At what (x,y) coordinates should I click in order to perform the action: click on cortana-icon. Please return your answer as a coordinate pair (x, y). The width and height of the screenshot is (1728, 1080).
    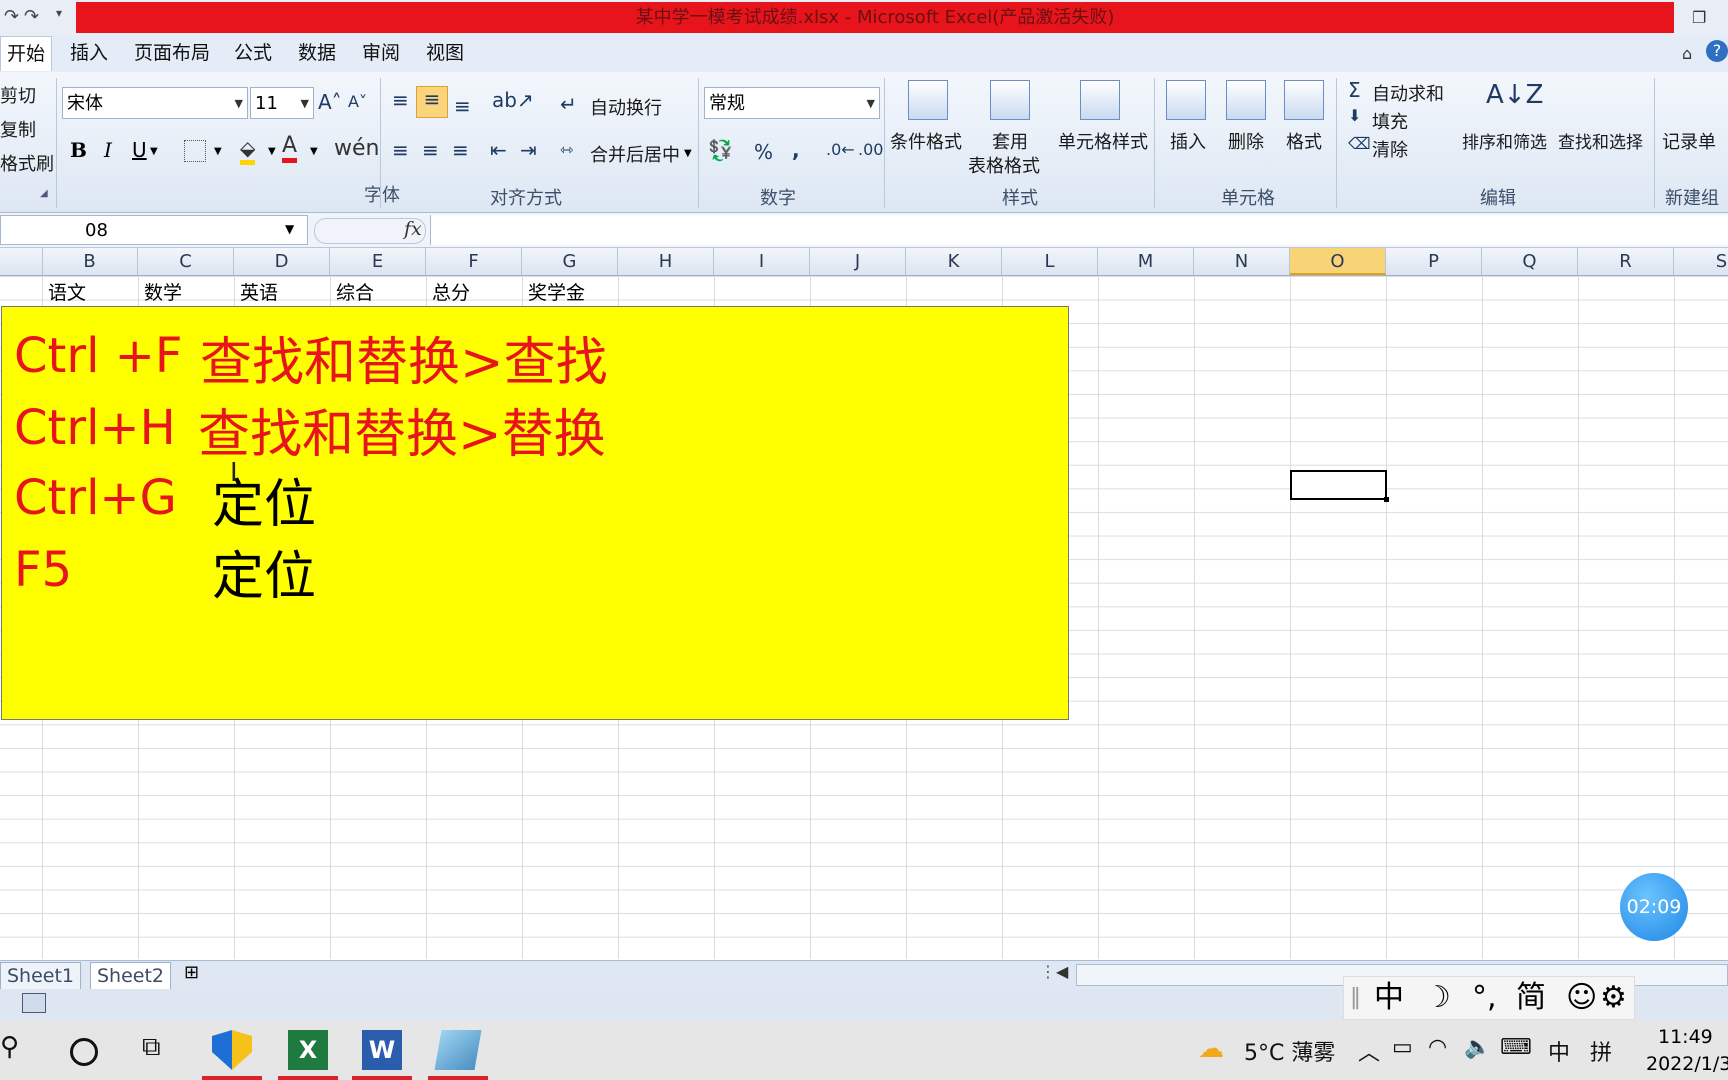
    Looking at the image, I should click on (84, 1052).